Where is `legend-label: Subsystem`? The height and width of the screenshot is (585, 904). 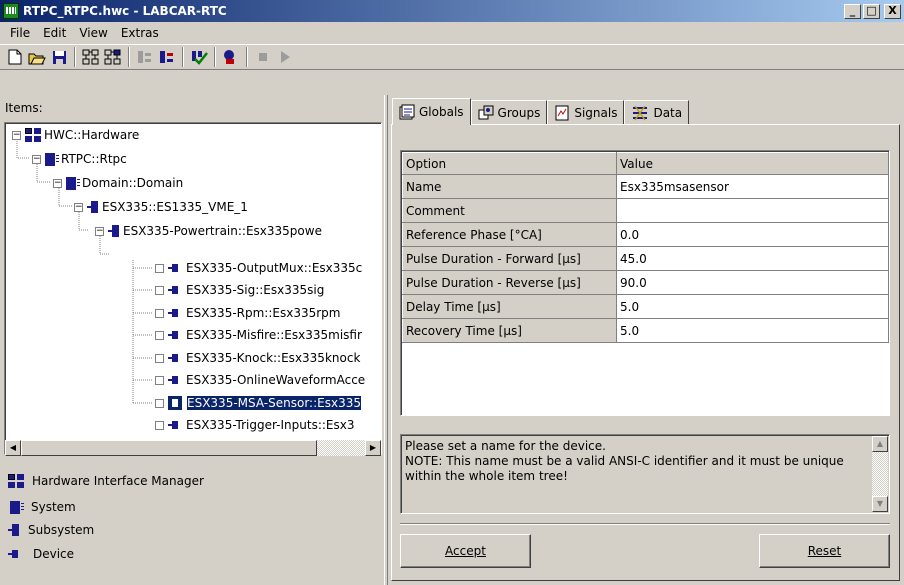 legend-label: Subsystem is located at coordinates (61, 530).